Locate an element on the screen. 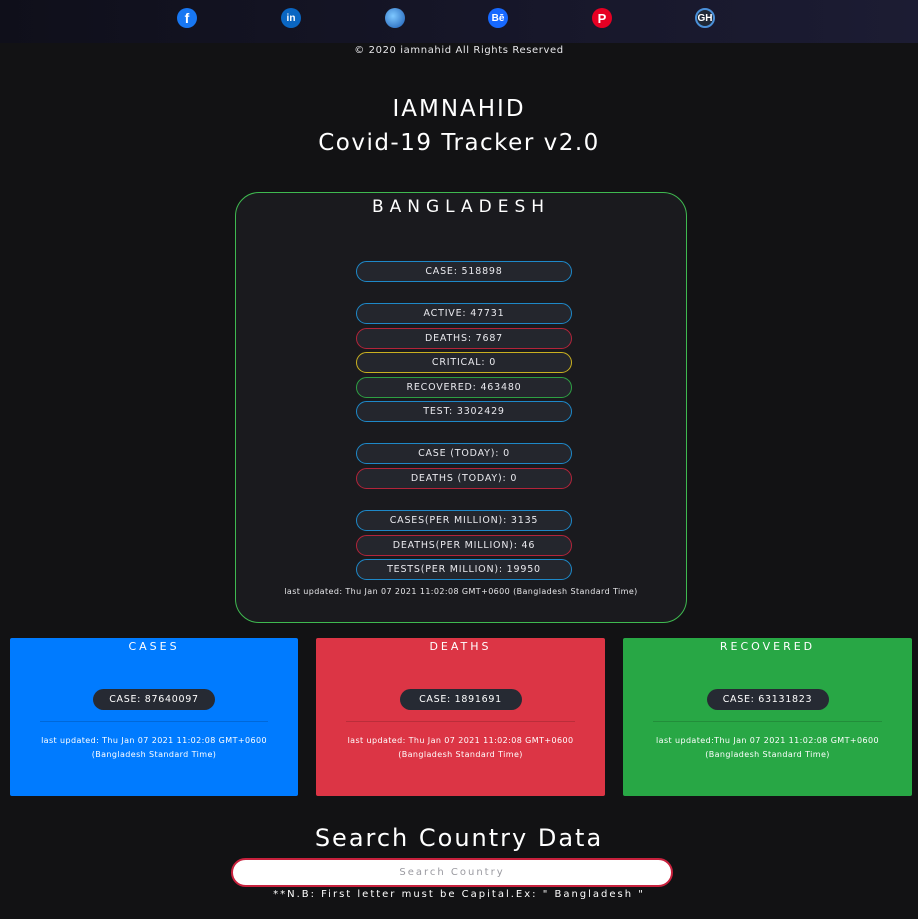  country-deaths-today-pill: DEATHS (TODAY): 0 is located at coordinates (464, 478).